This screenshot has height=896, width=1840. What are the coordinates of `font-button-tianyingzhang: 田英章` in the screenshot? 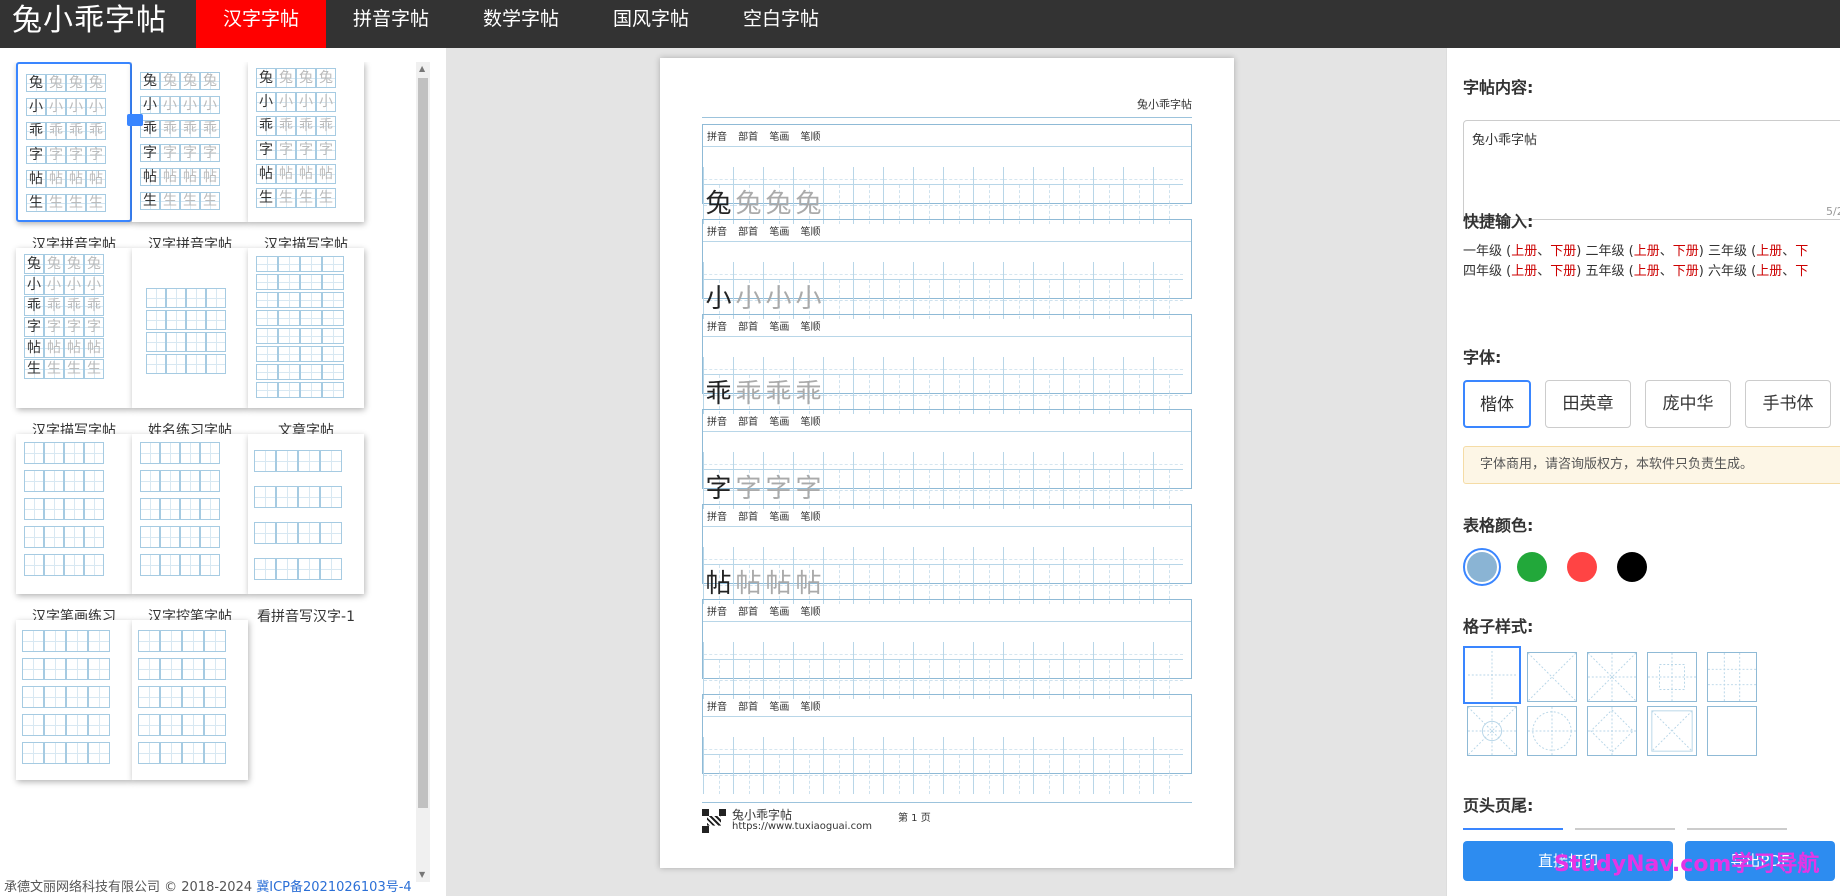 It's located at (1588, 404).